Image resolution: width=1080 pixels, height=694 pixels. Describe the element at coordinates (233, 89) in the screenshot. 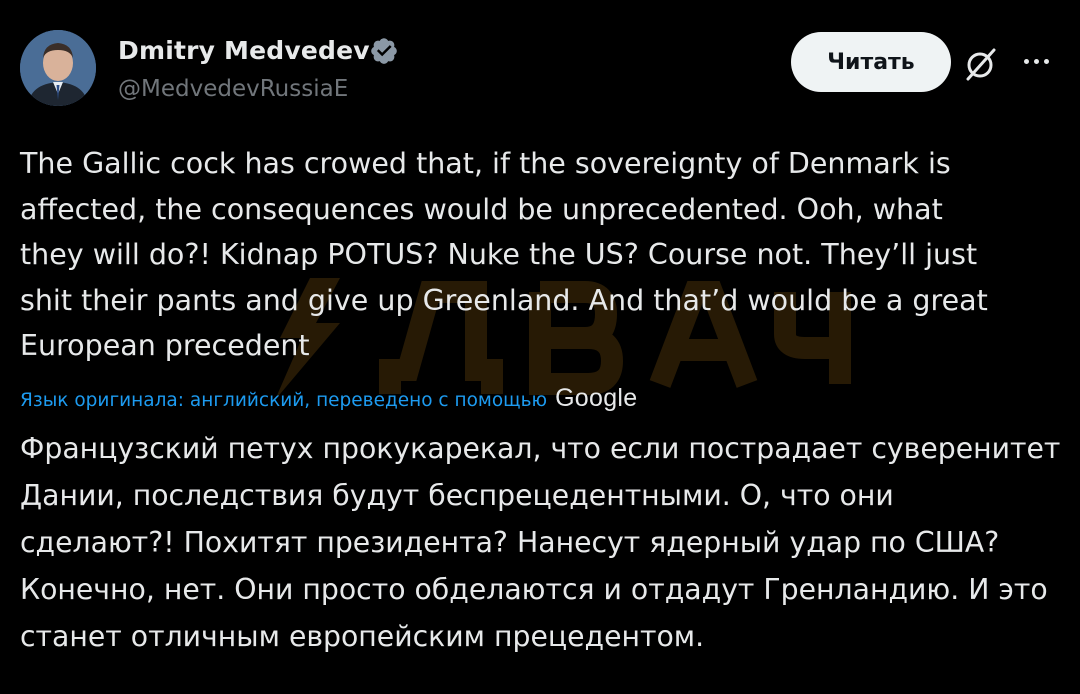

I see `author-handle: @MedvedevRussiaE` at that location.